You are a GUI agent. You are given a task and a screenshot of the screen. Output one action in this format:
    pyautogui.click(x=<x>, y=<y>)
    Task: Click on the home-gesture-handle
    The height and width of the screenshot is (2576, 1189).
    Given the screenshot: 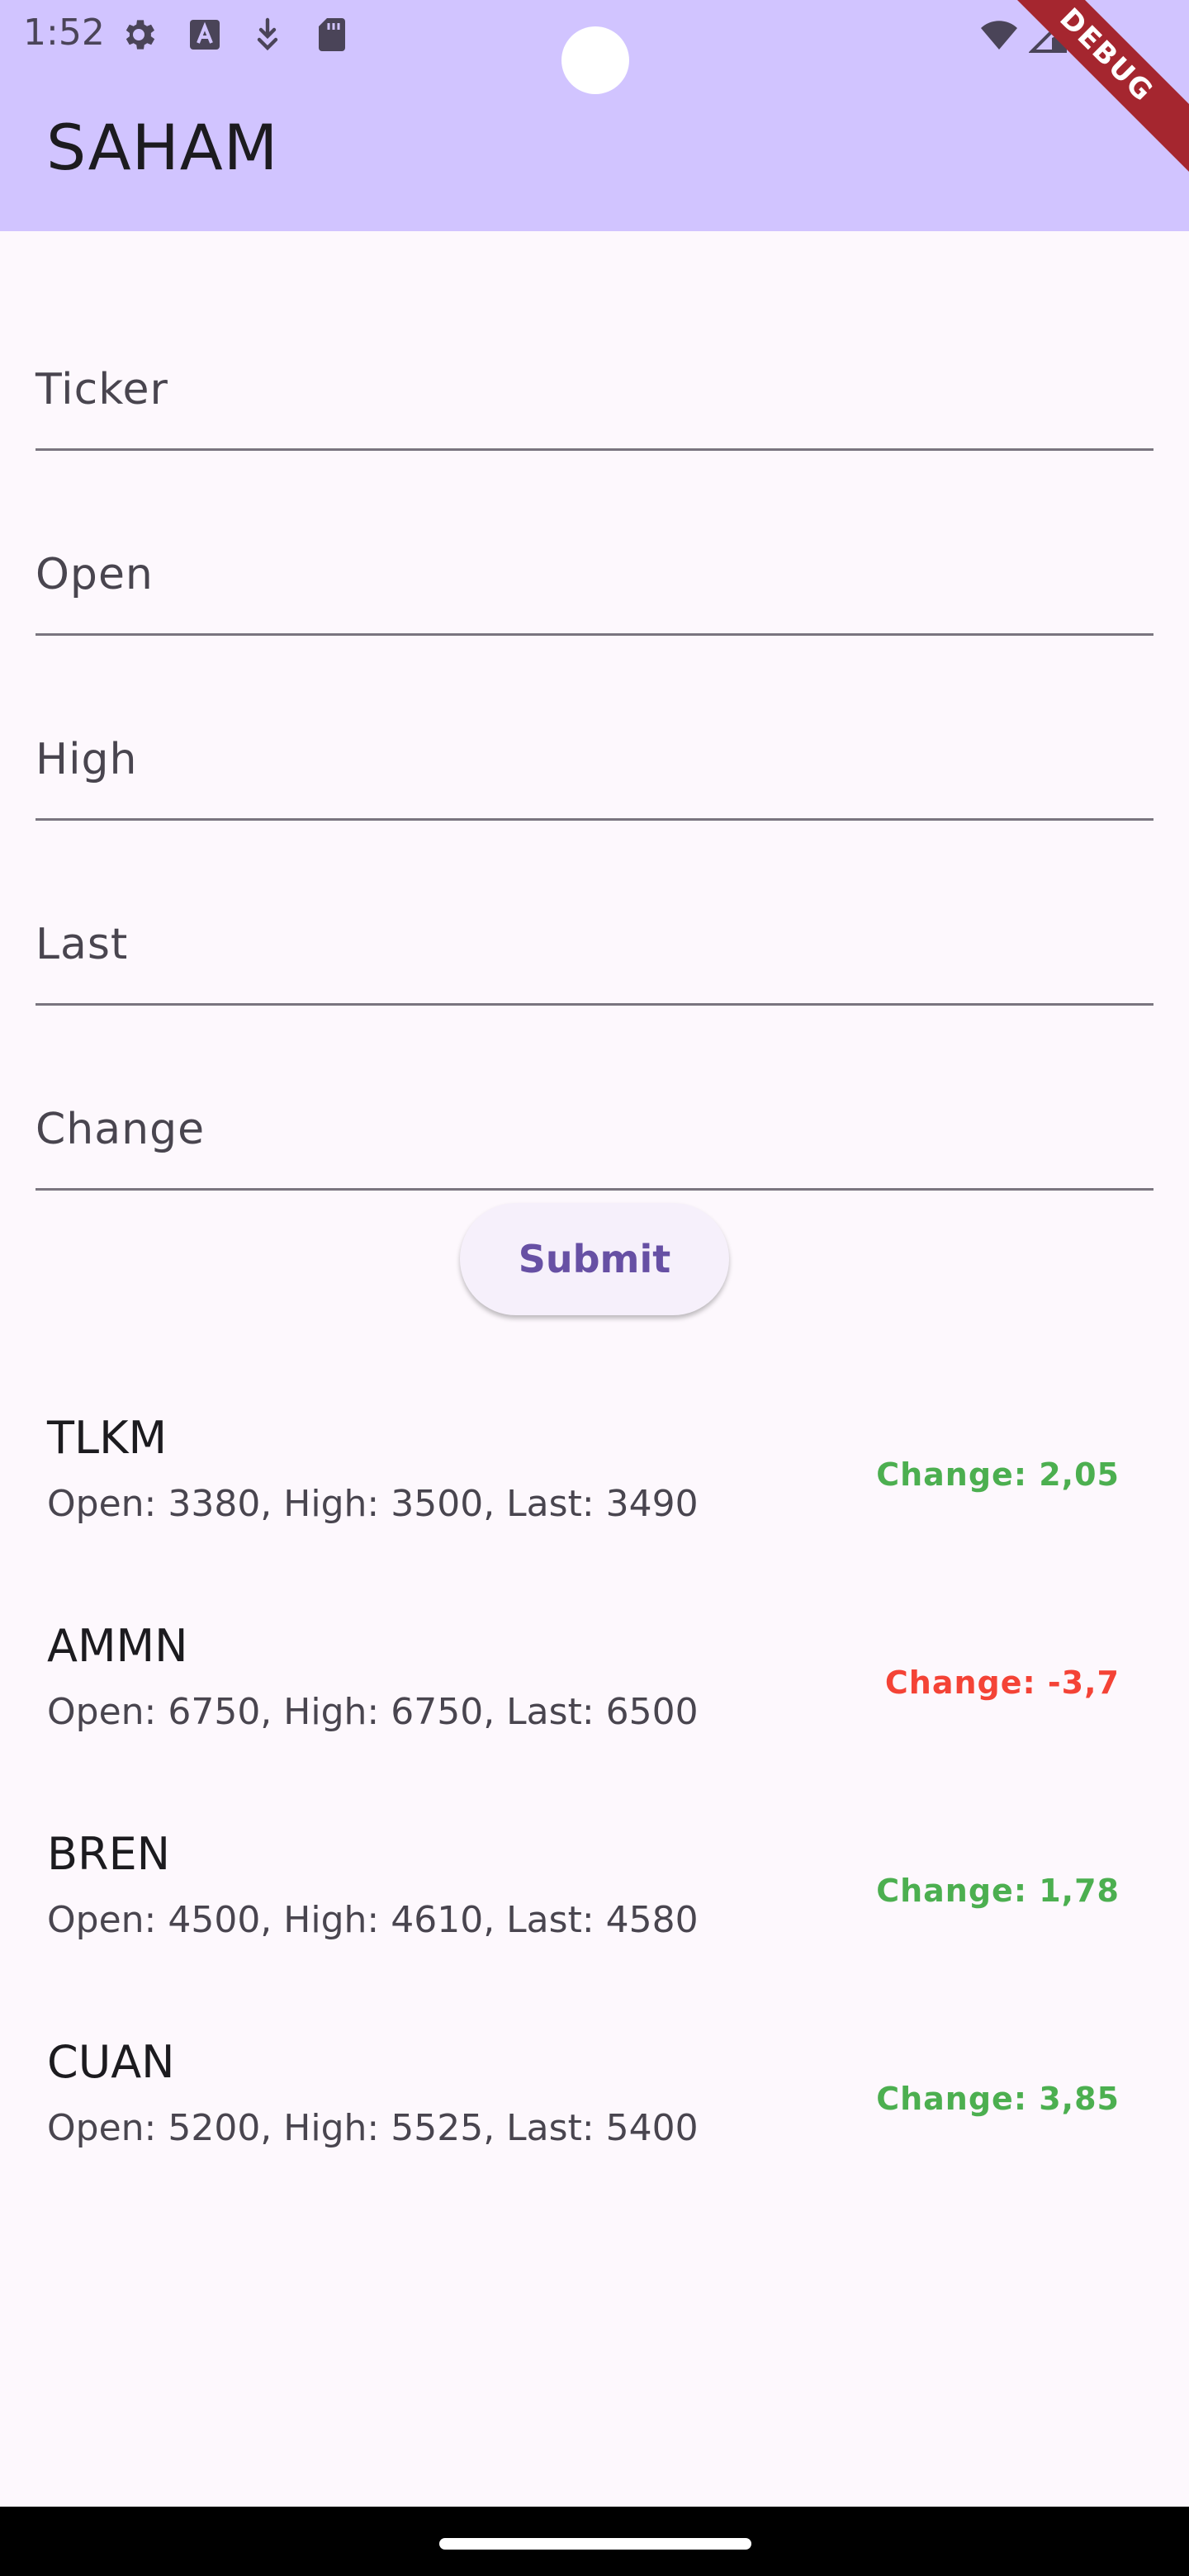 What is the action you would take?
    pyautogui.click(x=595, y=2544)
    